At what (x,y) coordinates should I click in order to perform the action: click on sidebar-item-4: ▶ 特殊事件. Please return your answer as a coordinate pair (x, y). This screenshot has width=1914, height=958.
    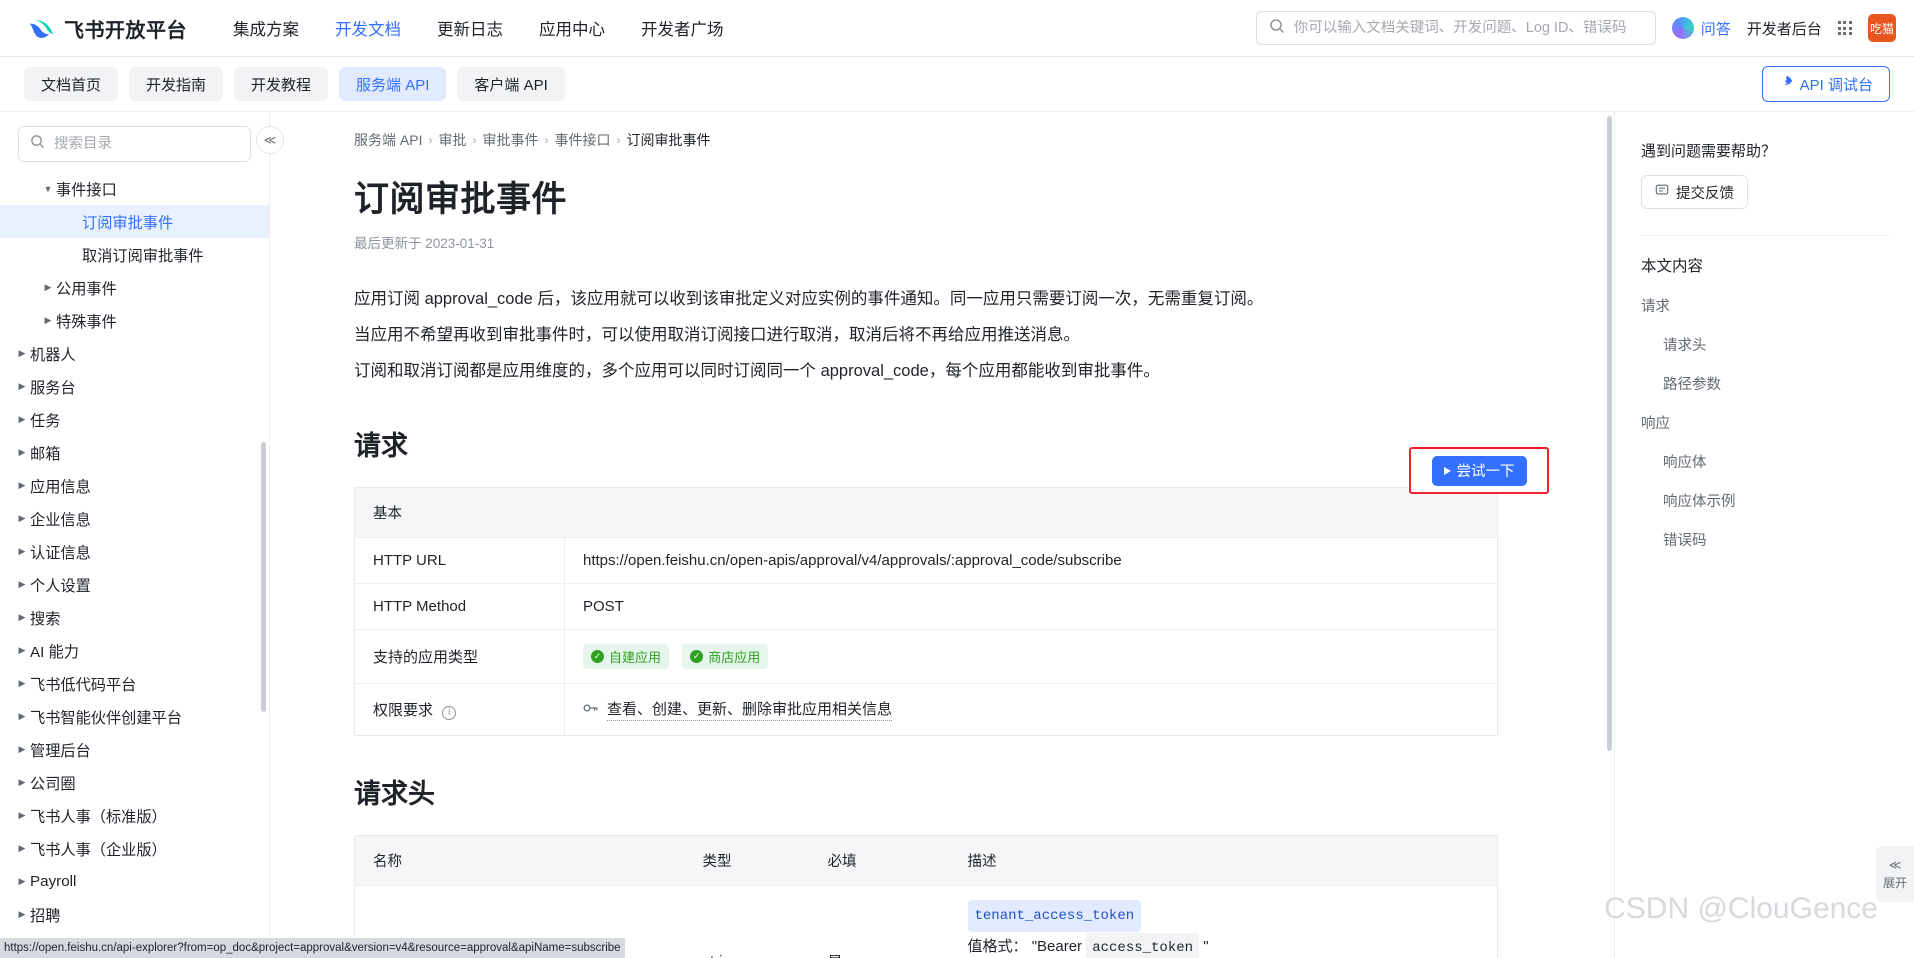
    Looking at the image, I should click on (134, 320).